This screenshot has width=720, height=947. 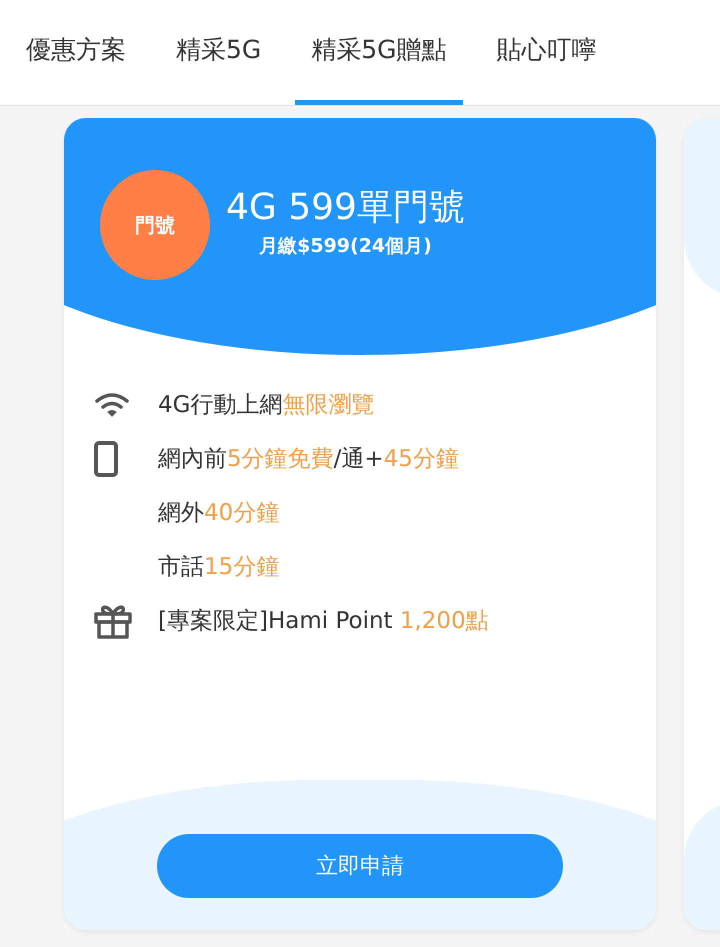 I want to click on phone-icon, so click(x=106, y=459).